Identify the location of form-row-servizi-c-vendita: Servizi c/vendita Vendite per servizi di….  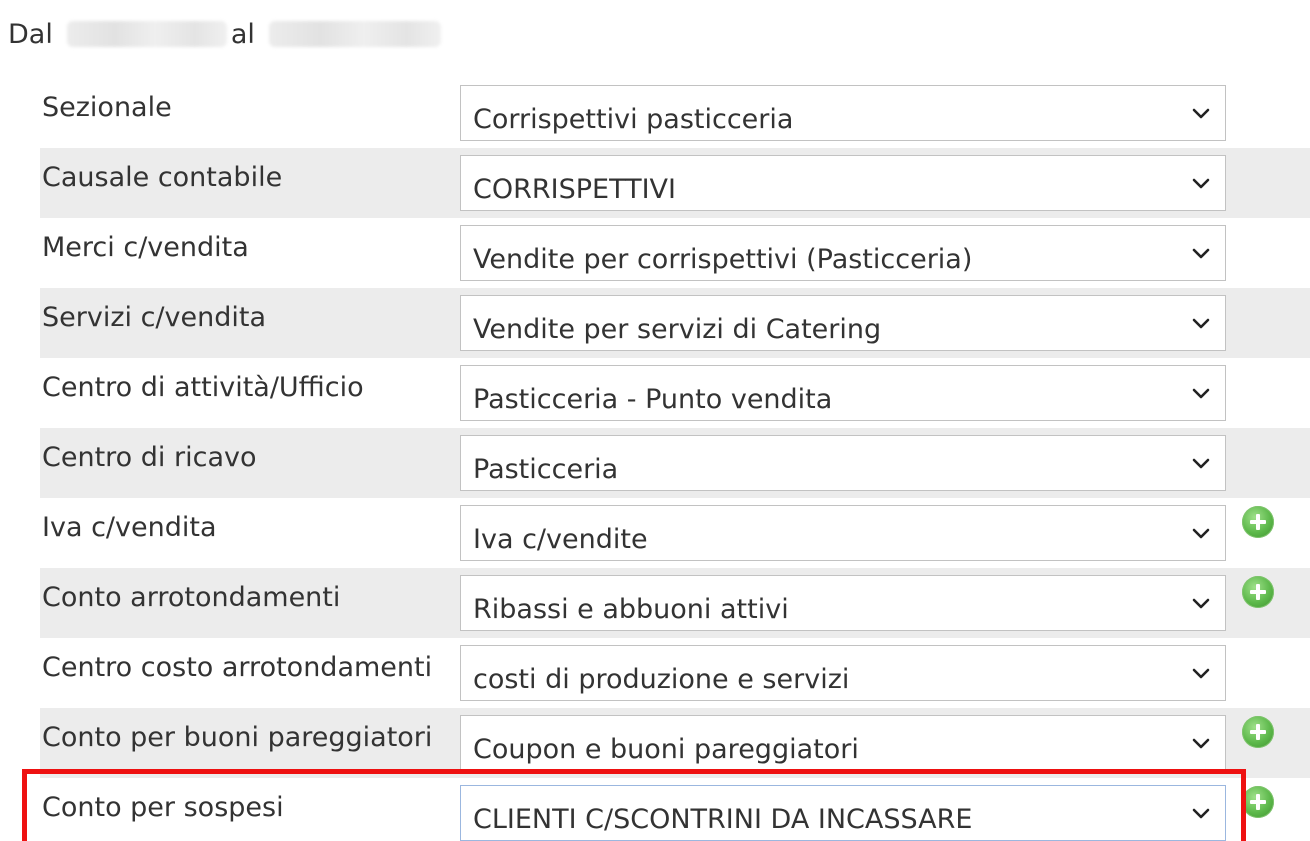
(675, 323).